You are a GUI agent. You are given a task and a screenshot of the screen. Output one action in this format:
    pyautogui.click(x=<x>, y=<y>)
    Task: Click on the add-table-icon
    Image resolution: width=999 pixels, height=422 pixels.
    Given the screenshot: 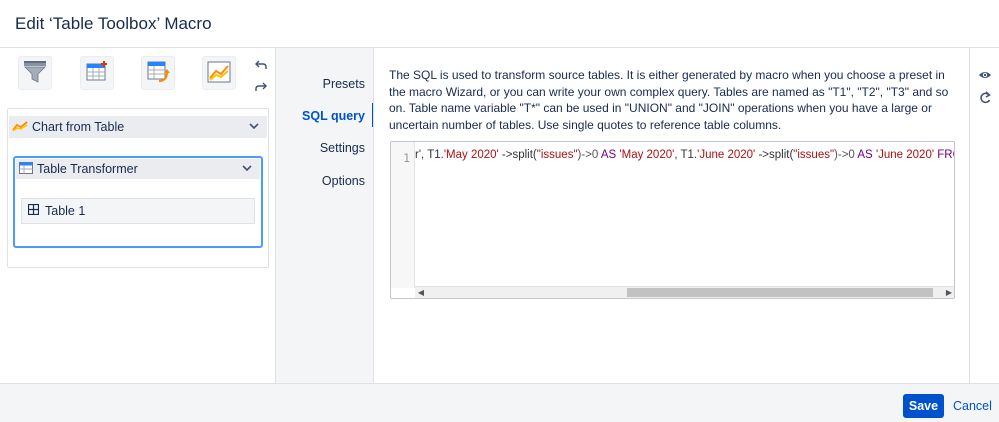 What is the action you would take?
    pyautogui.click(x=97, y=73)
    